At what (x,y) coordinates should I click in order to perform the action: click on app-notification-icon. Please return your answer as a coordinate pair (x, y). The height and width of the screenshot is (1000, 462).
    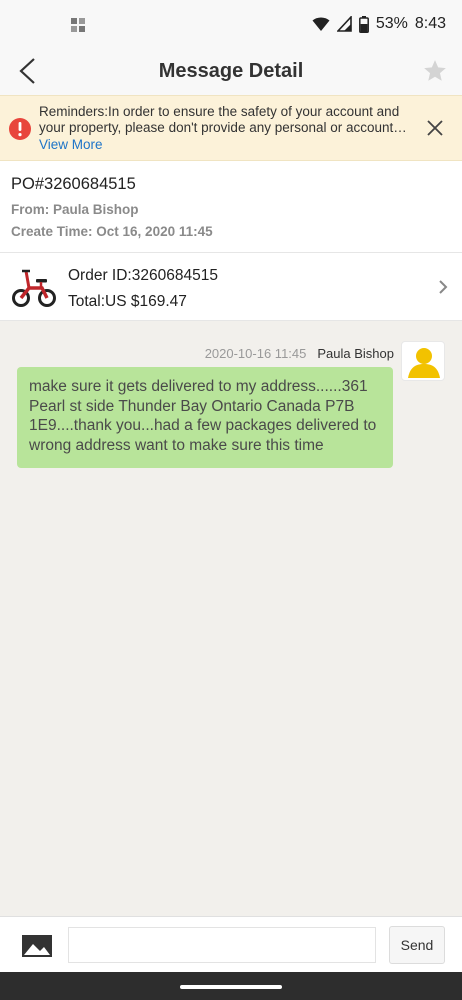
    Looking at the image, I should click on (78, 25).